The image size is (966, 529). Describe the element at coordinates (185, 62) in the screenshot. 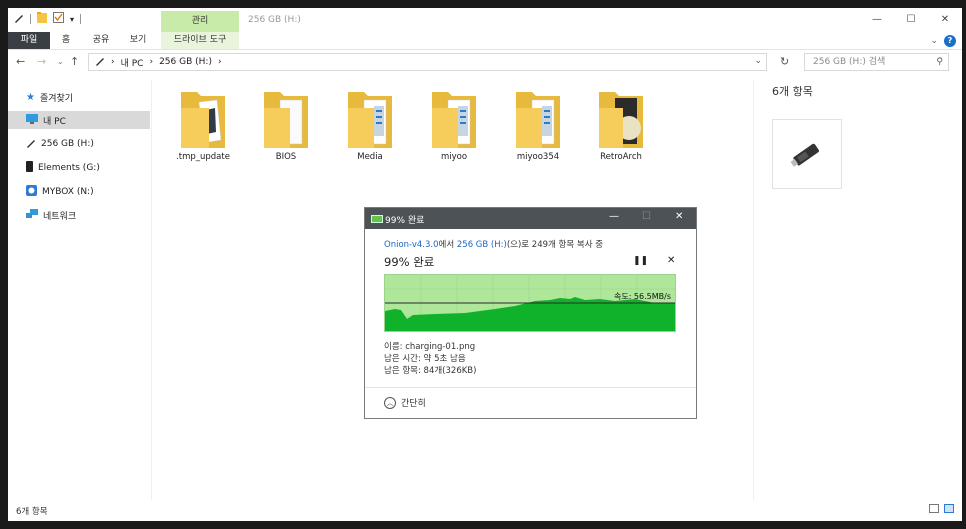

I see `breadcrumb-drive: 256 GB (H:)` at that location.